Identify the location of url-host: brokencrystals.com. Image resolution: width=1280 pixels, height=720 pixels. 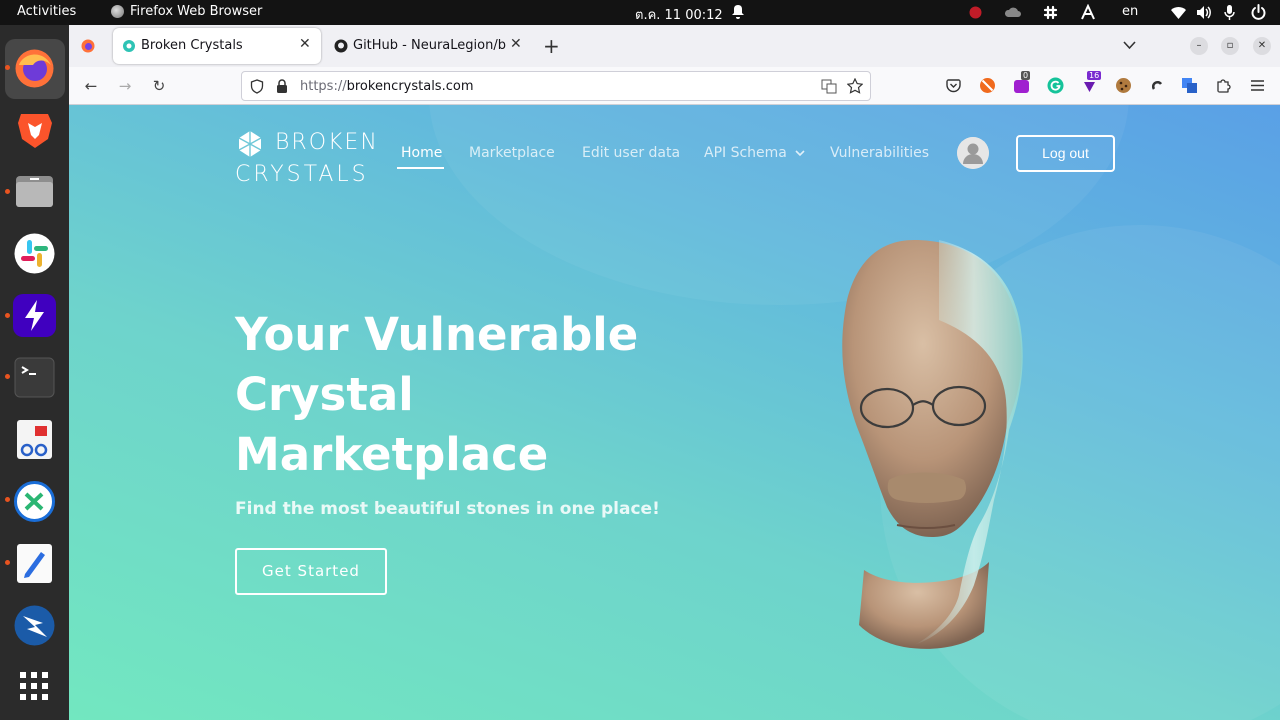
(410, 86).